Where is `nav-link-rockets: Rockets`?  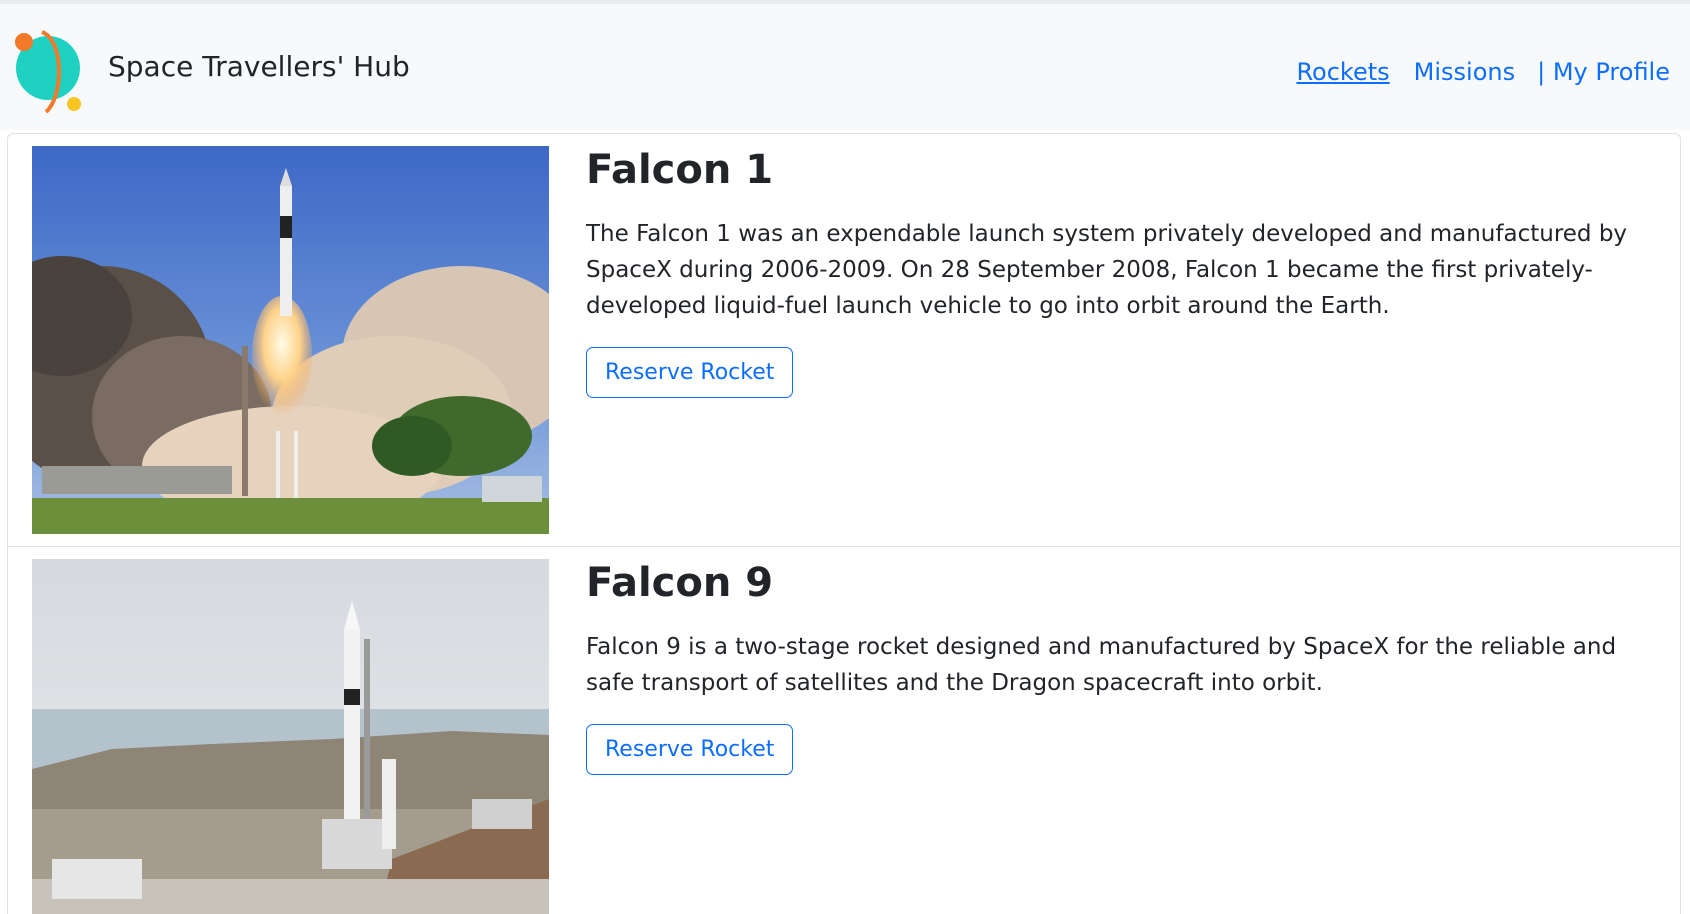
nav-link-rockets: Rockets is located at coordinates (1342, 72).